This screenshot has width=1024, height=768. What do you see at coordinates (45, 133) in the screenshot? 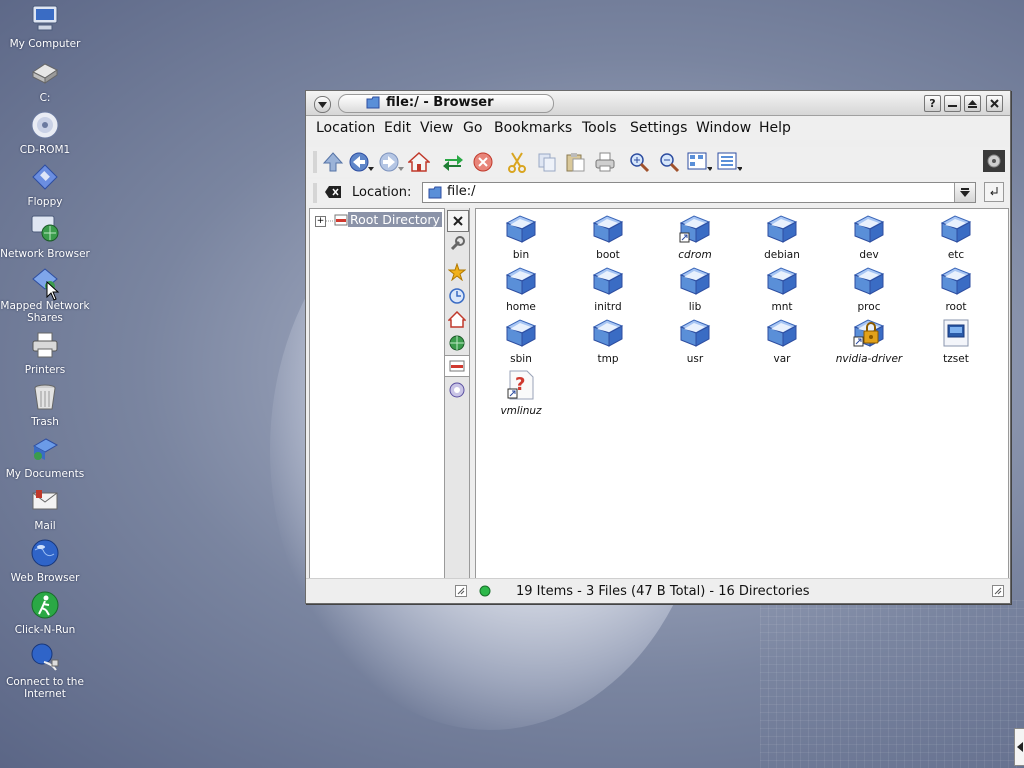
I see `desktop-icon-cdrom: CD-ROM1` at bounding box center [45, 133].